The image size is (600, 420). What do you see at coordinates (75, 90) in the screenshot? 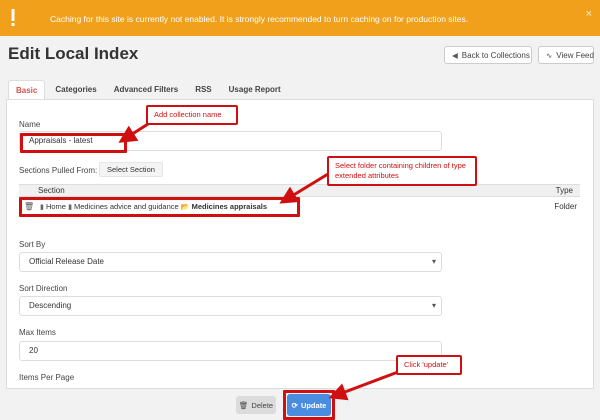
I see `tab-categories: Categories` at bounding box center [75, 90].